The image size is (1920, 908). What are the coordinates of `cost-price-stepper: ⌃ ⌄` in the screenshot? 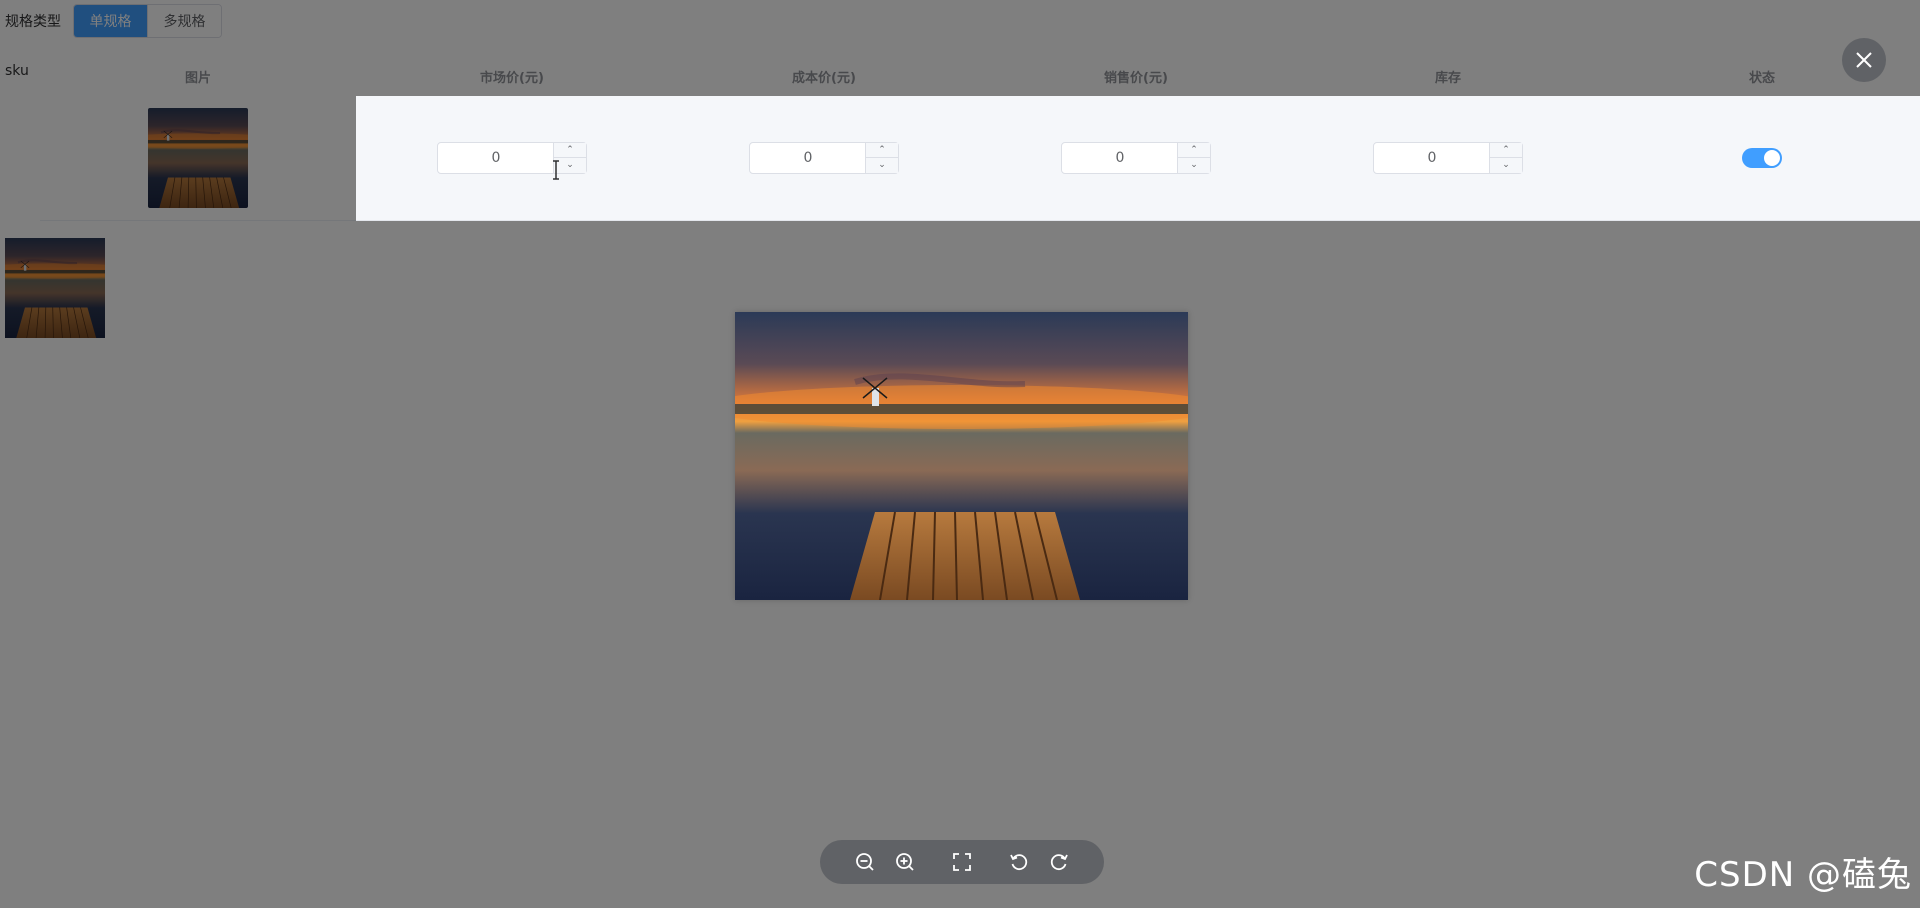 It's located at (881, 158).